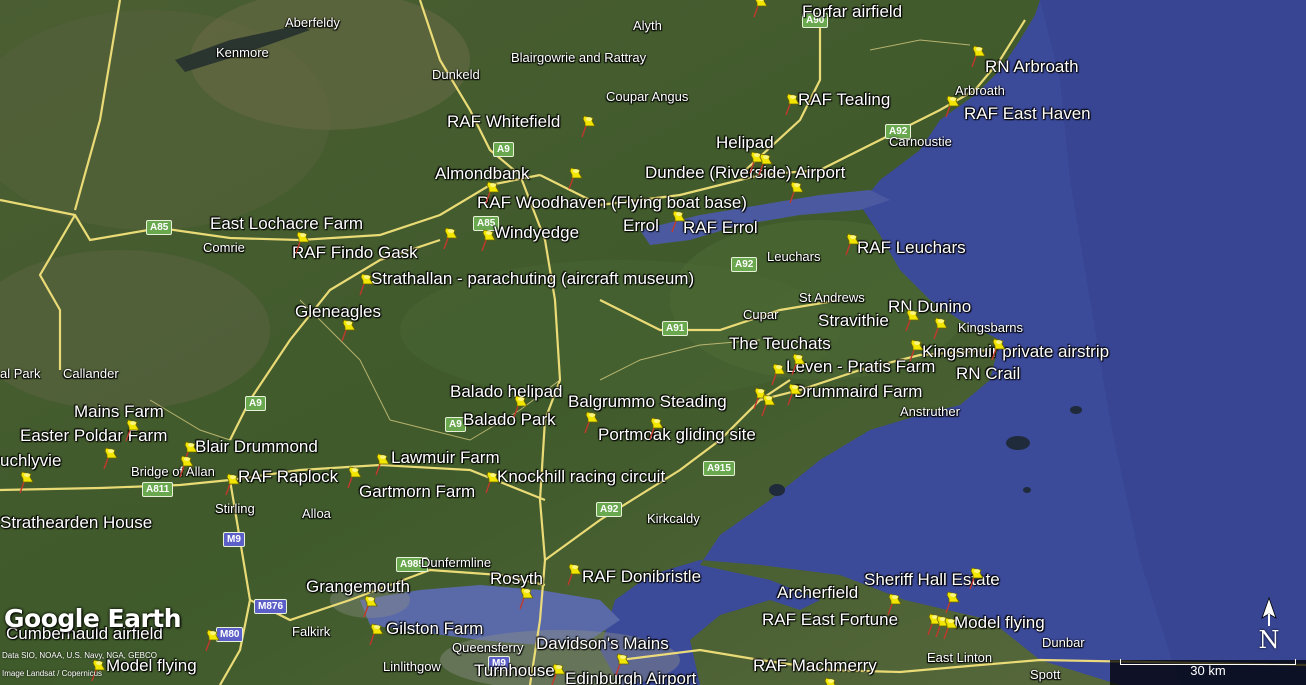 Image resolution: width=1306 pixels, height=685 pixels. I want to click on placemark-label: Turnhouse, so click(514, 670).